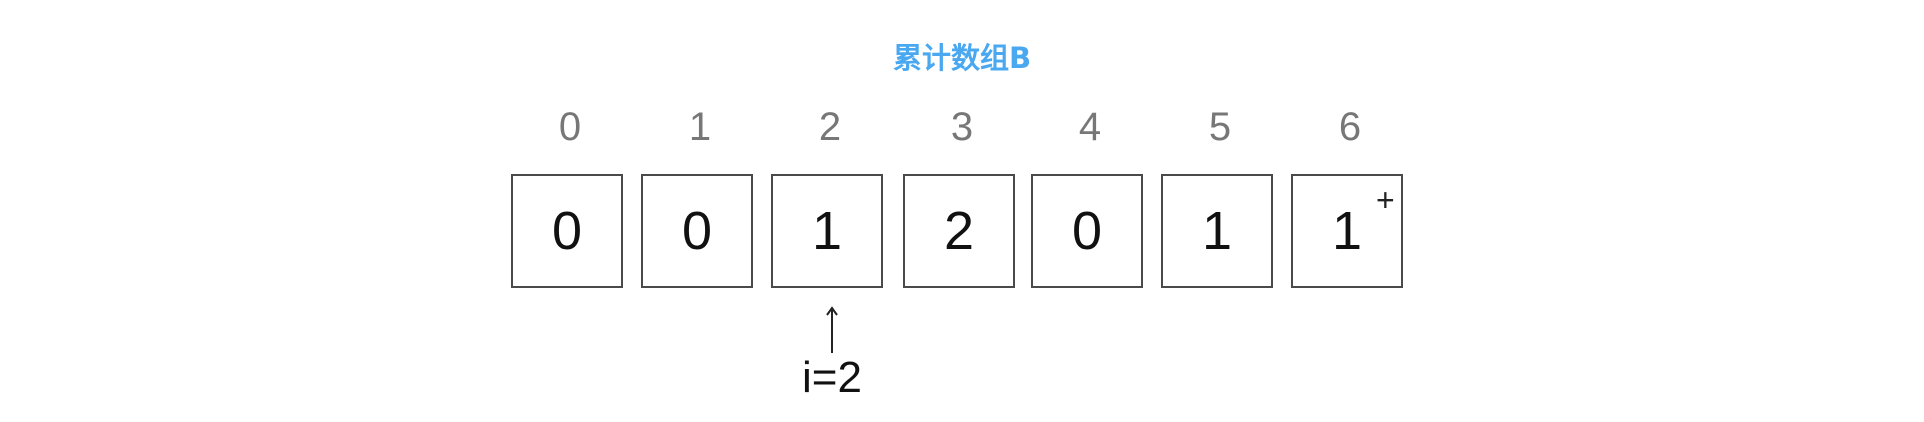  What do you see at coordinates (832, 329) in the screenshot?
I see `up-arrow-icon` at bounding box center [832, 329].